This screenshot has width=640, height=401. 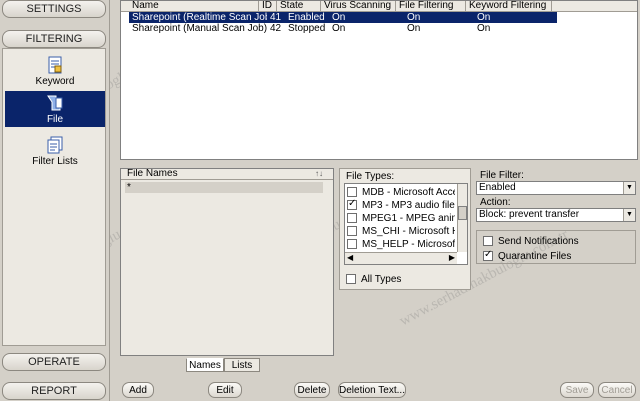 I want to click on file-types-label: File Types:, so click(x=370, y=176).